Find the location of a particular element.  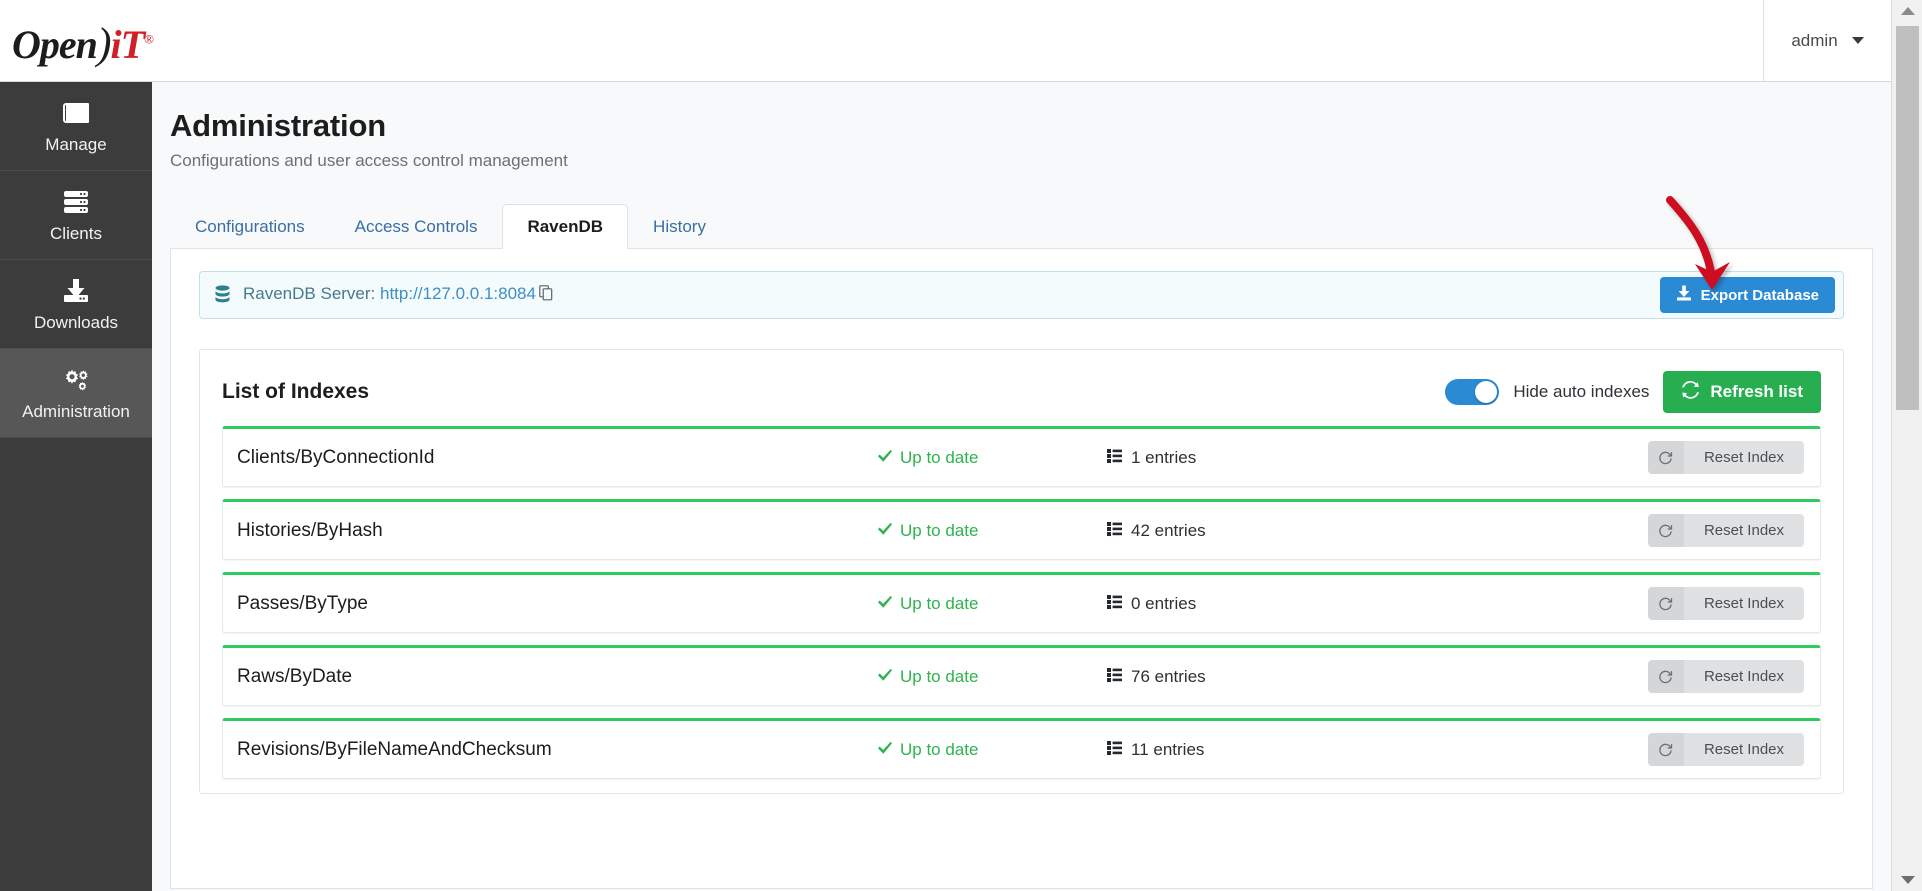

index-name: Revisions/ByFileNameAndChecksum is located at coordinates (394, 749).